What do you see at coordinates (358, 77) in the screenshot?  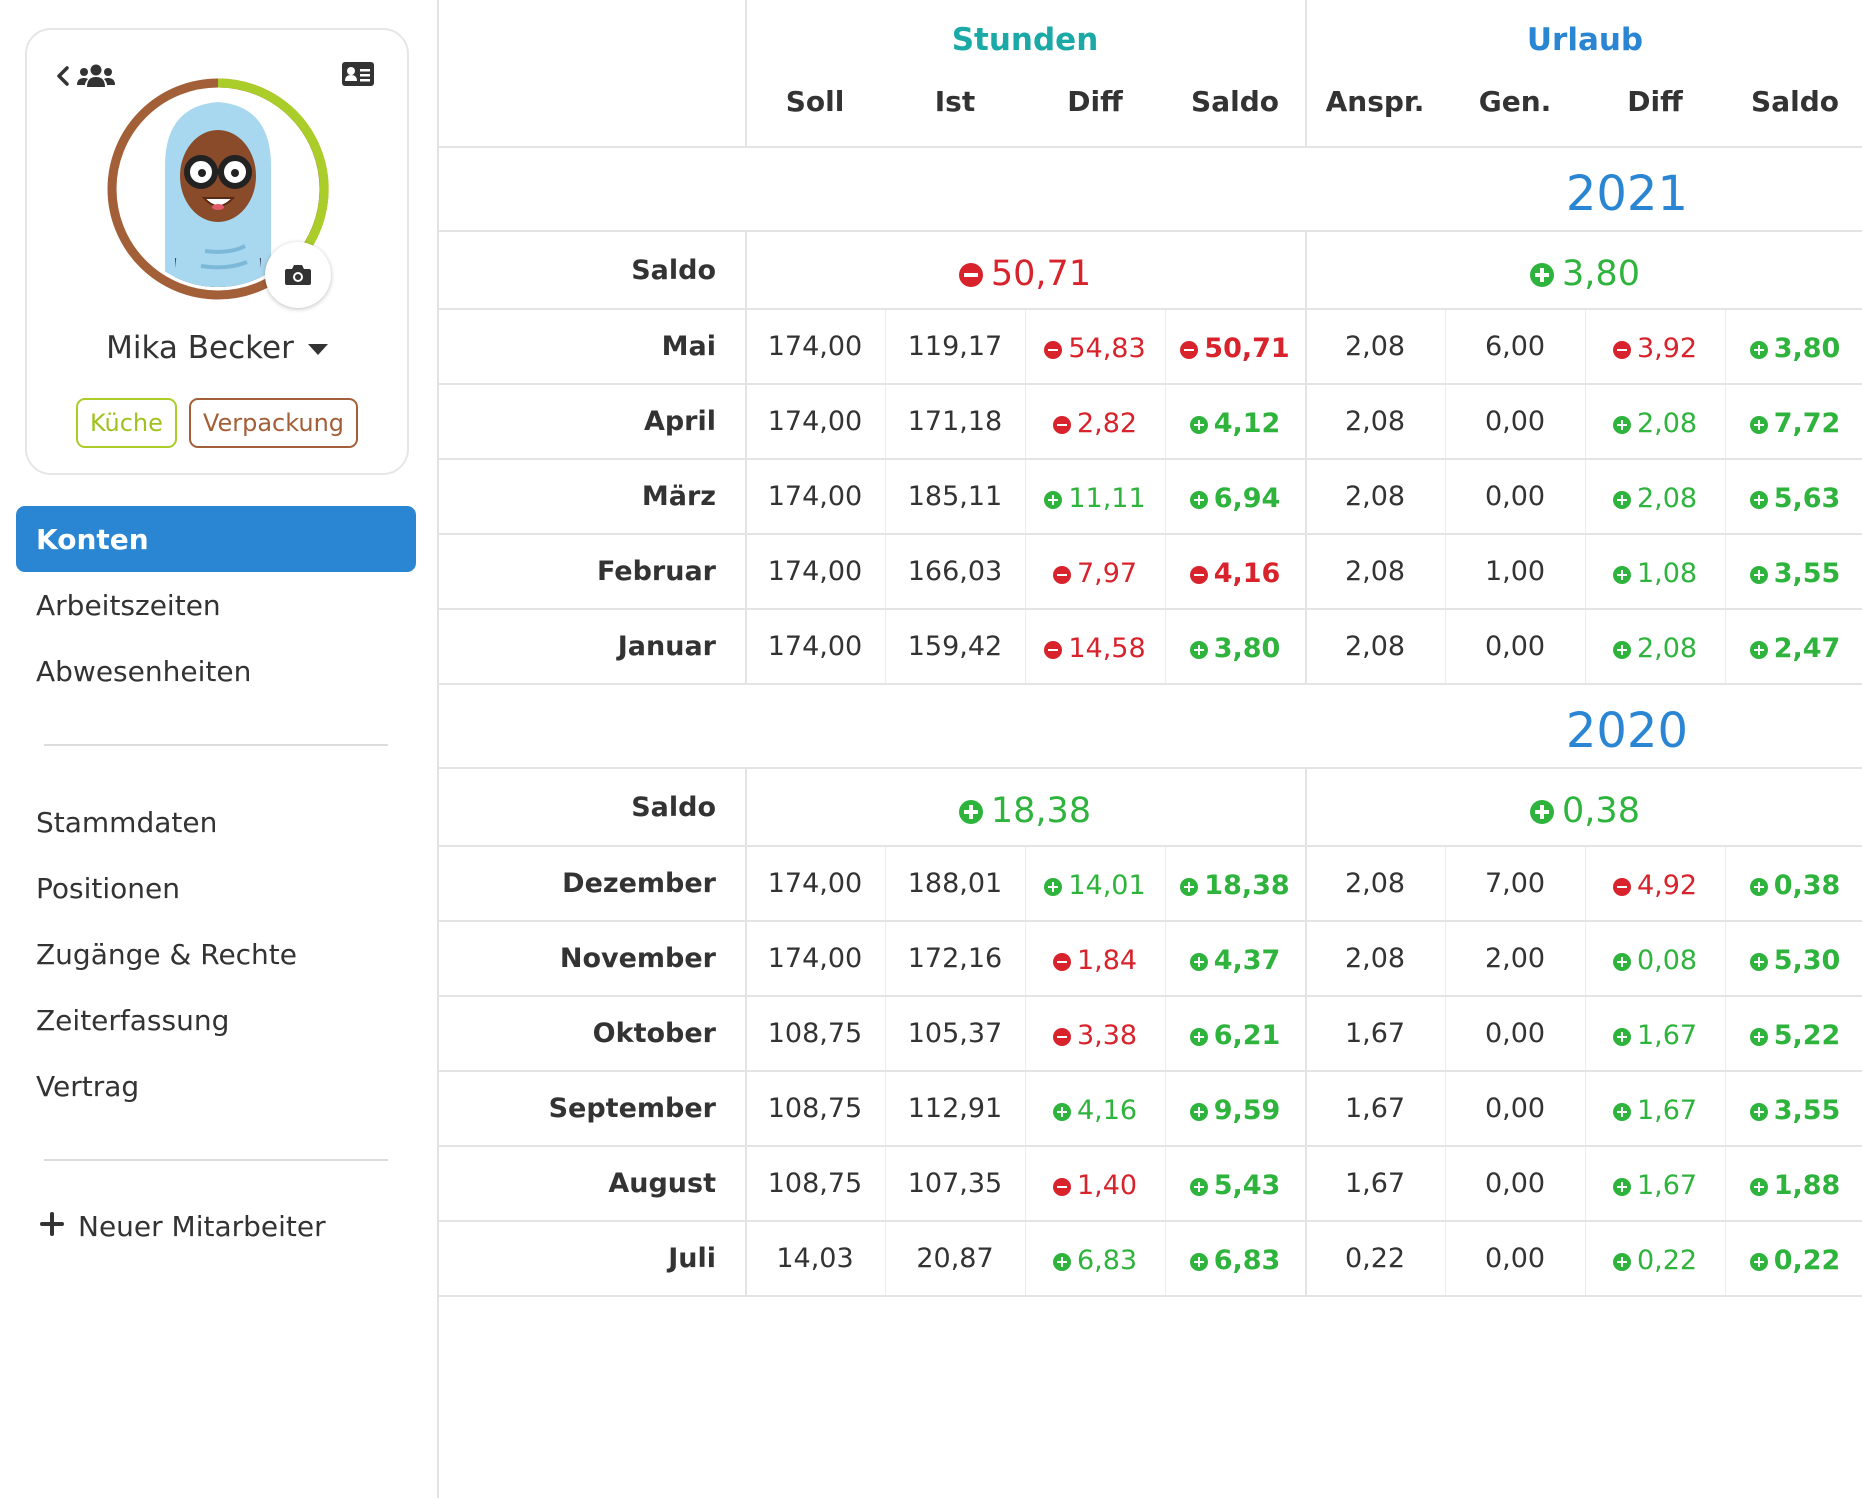 I see `id-card-icon` at bounding box center [358, 77].